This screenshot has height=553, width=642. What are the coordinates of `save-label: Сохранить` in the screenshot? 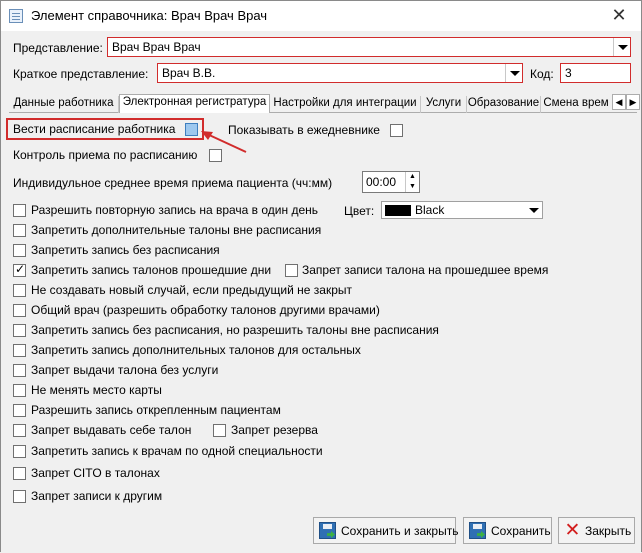 It's located at (521, 531).